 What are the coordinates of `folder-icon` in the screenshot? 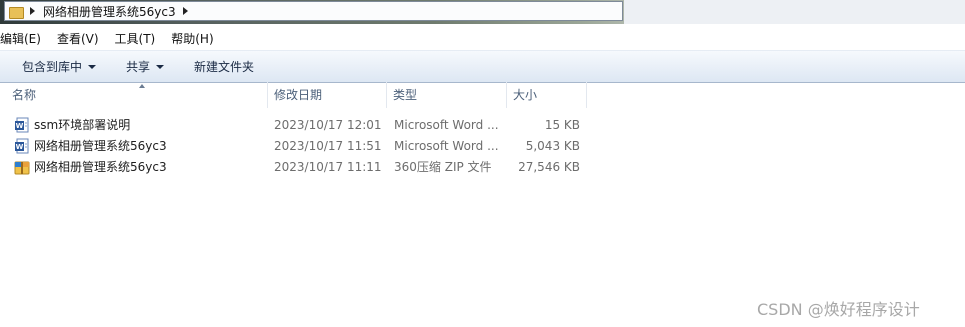 It's located at (16, 12).